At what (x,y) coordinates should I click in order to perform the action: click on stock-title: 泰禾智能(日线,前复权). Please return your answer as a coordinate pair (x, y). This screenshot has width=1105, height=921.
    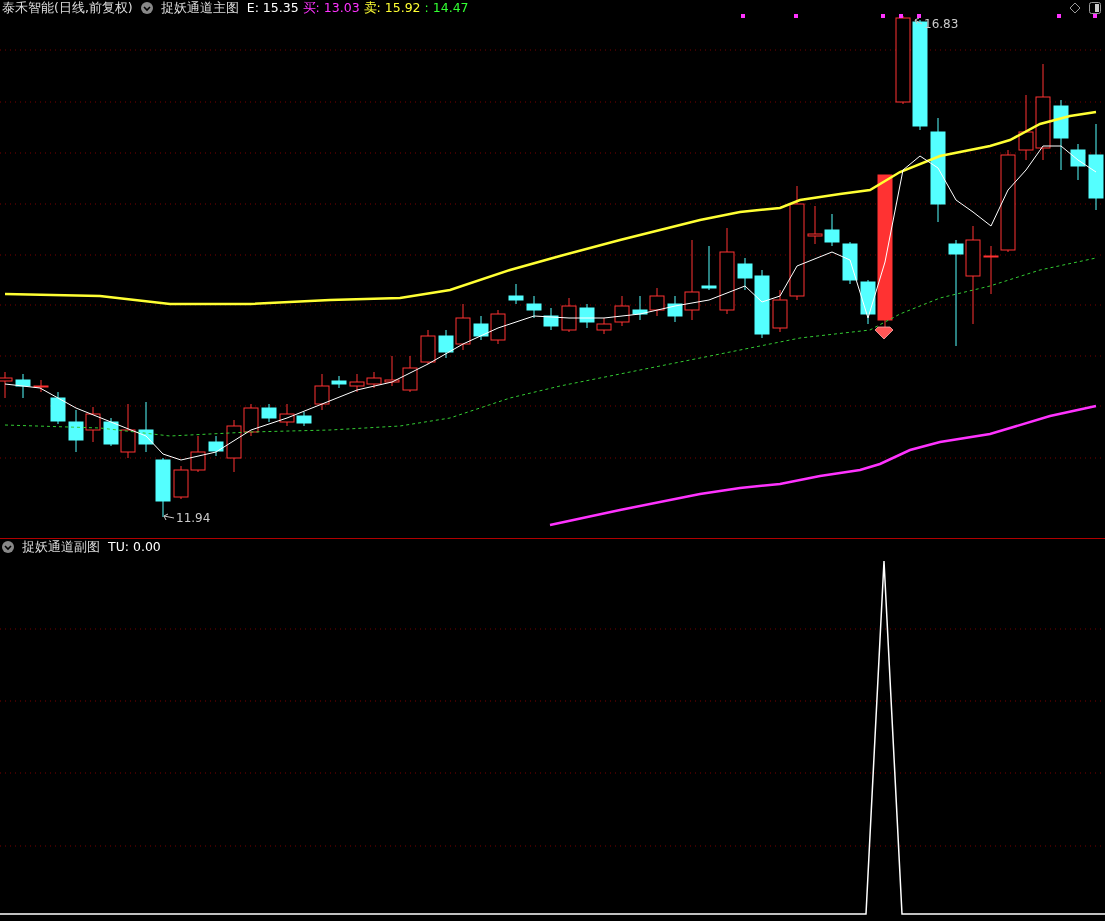
    Looking at the image, I should click on (67, 7).